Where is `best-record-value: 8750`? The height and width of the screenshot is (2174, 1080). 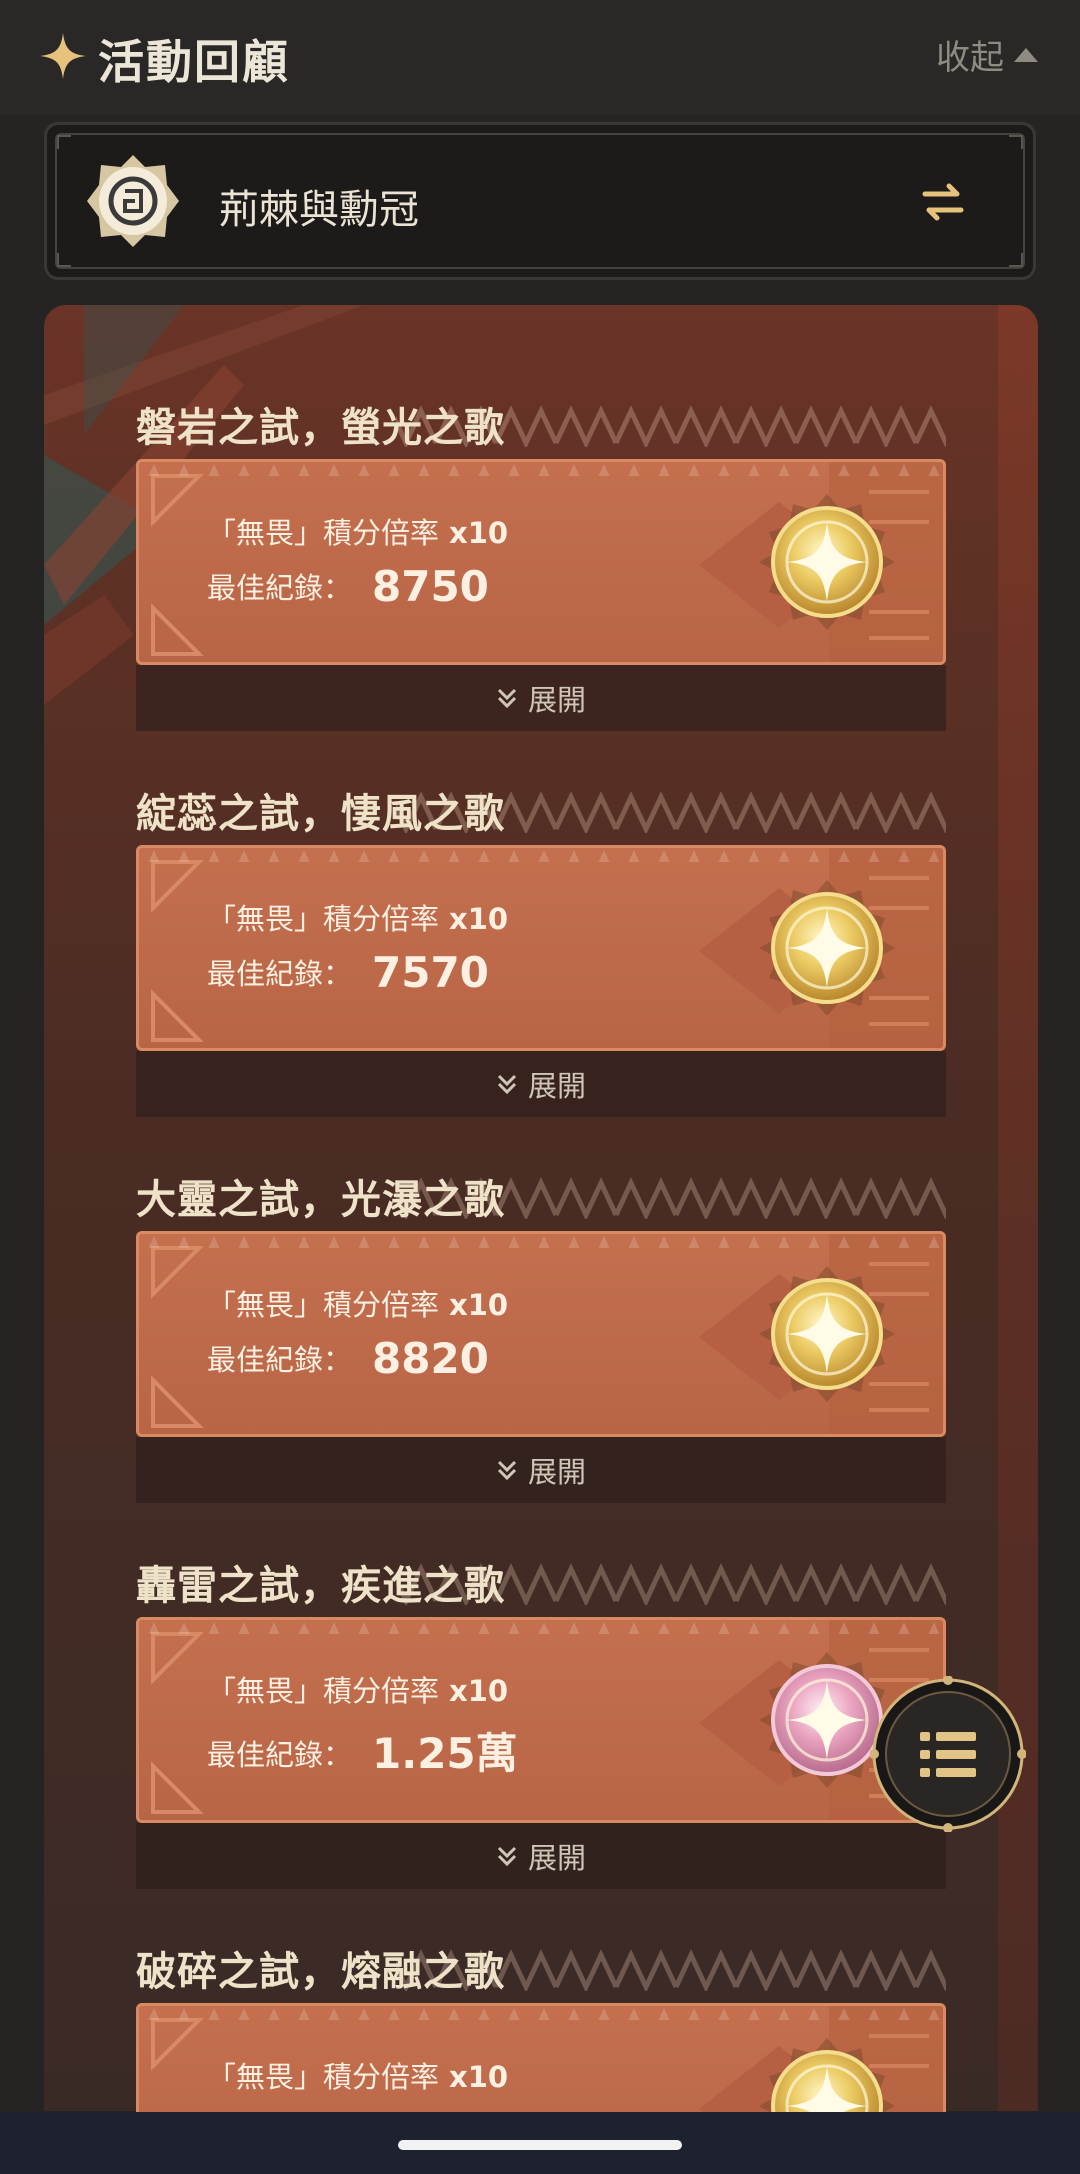 best-record-value: 8750 is located at coordinates (430, 586).